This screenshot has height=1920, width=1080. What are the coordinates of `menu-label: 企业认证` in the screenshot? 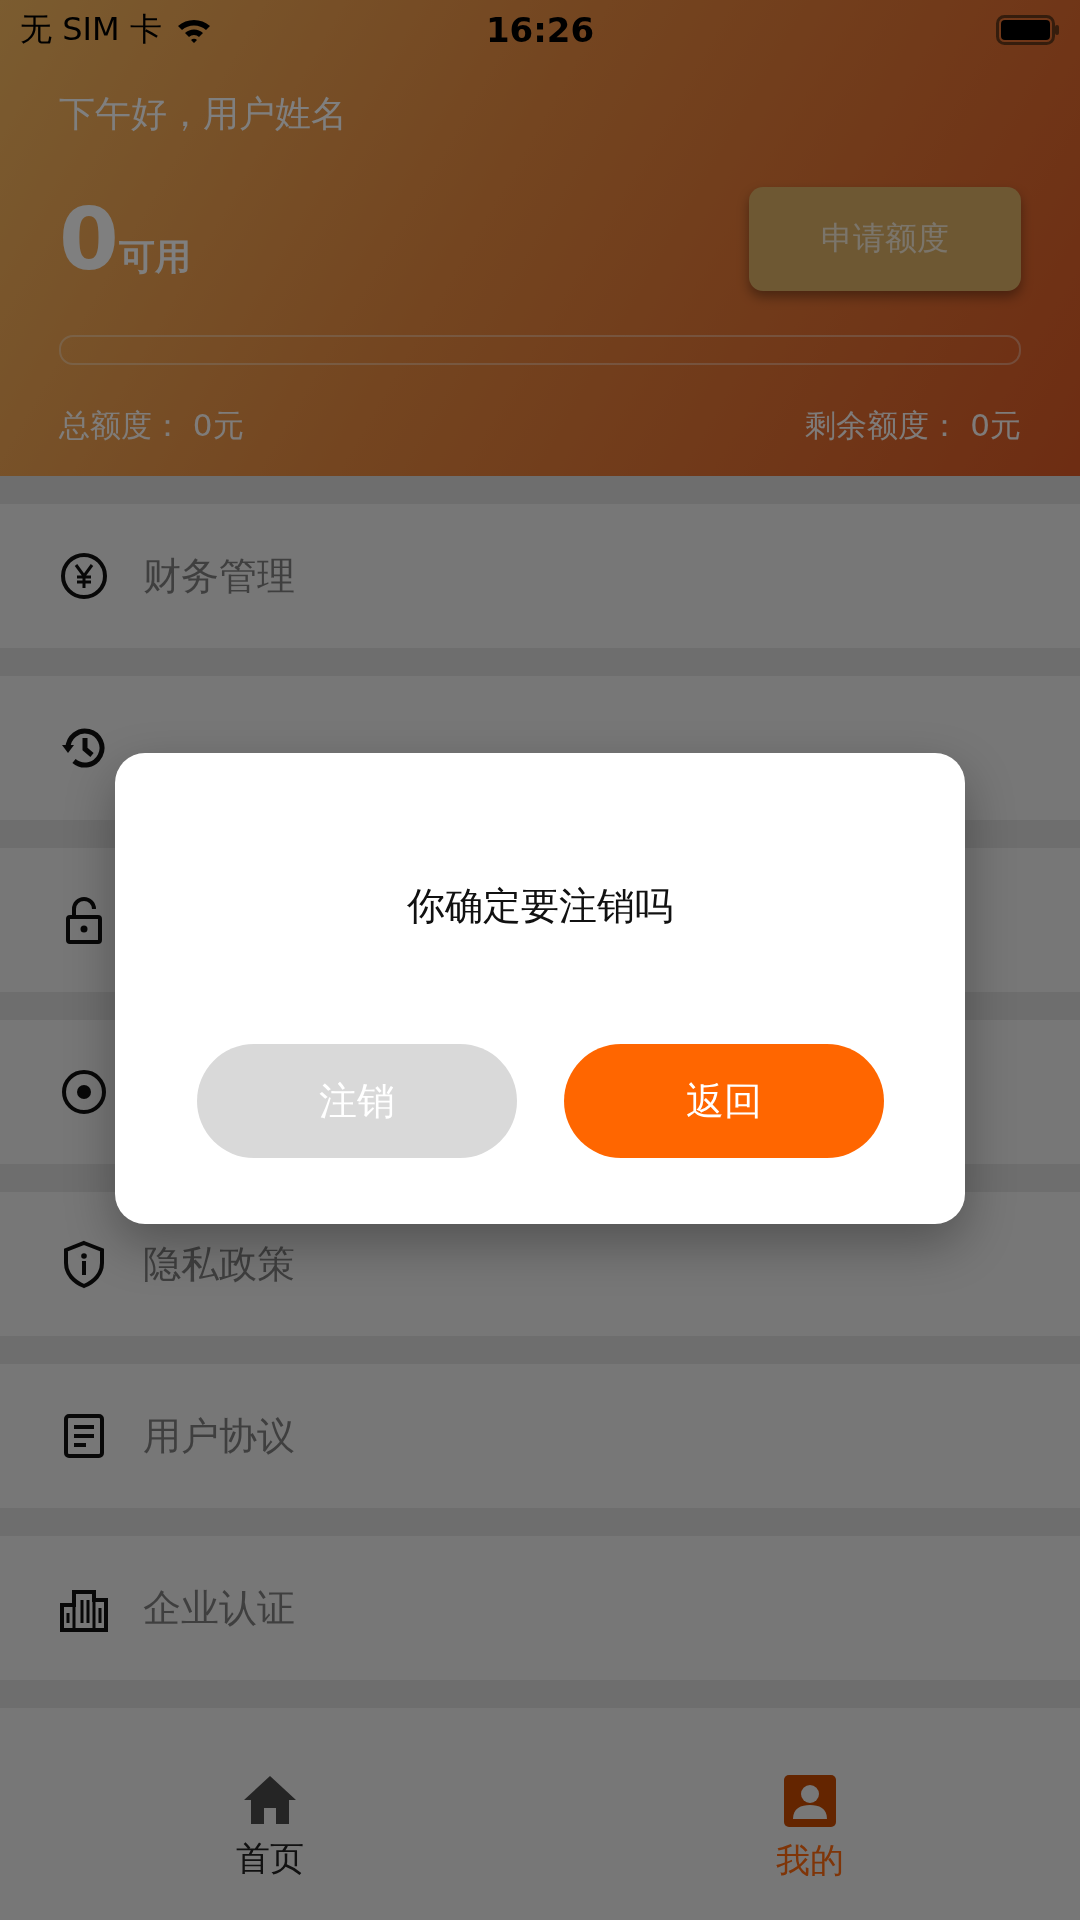 It's located at (219, 1608).